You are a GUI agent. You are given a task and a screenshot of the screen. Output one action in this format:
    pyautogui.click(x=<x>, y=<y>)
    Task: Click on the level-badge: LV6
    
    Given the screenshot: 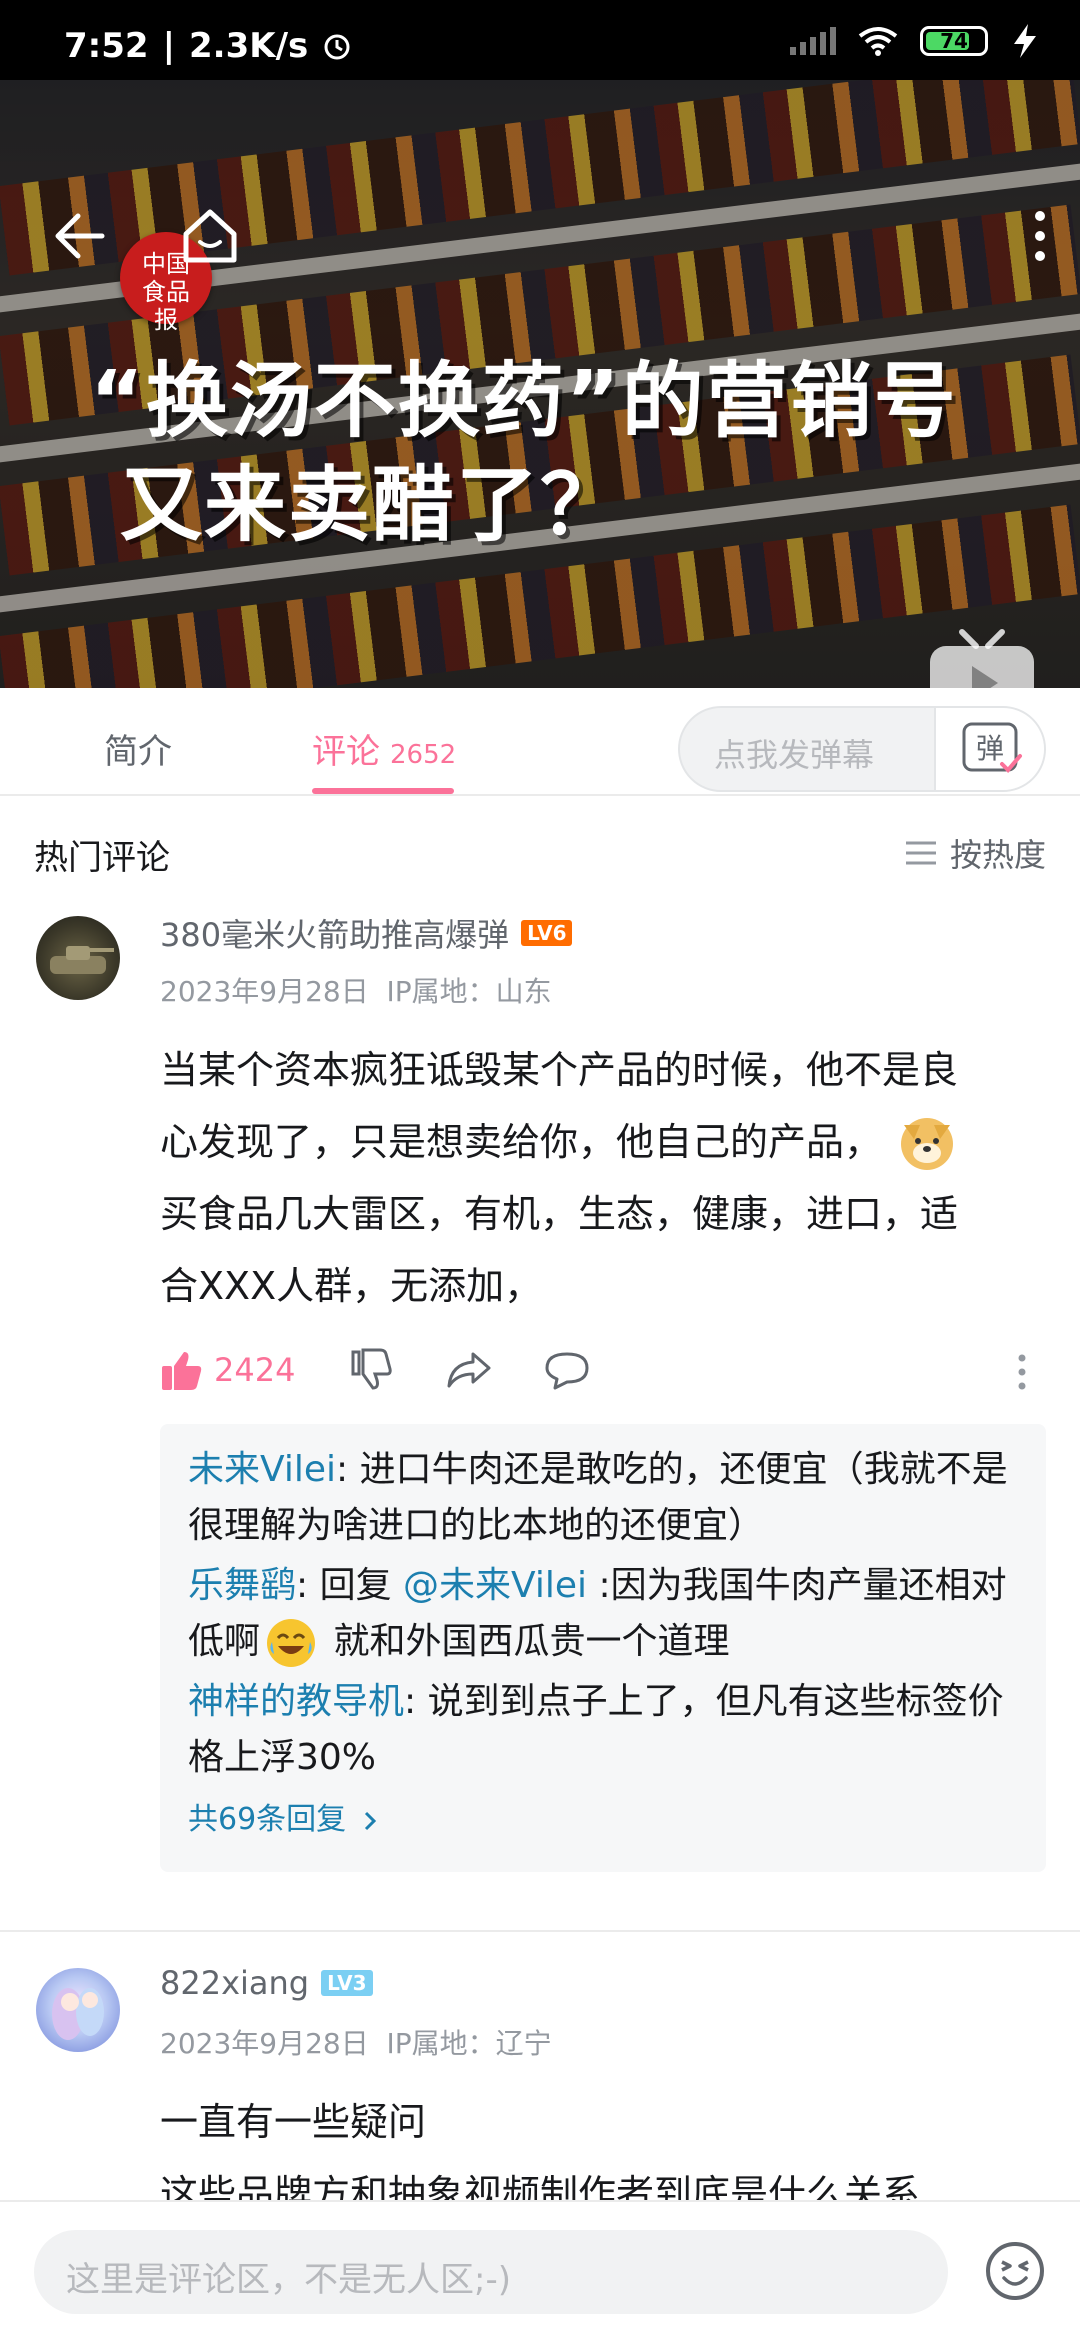 What is the action you would take?
    pyautogui.click(x=547, y=933)
    